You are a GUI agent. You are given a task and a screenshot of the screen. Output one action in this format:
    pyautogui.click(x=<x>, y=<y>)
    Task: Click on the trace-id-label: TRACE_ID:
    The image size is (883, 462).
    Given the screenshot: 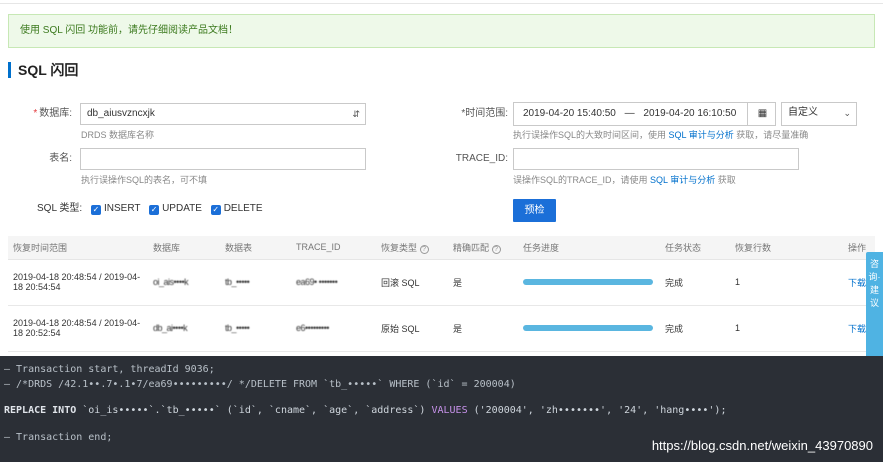 What is the action you would take?
    pyautogui.click(x=481, y=158)
    